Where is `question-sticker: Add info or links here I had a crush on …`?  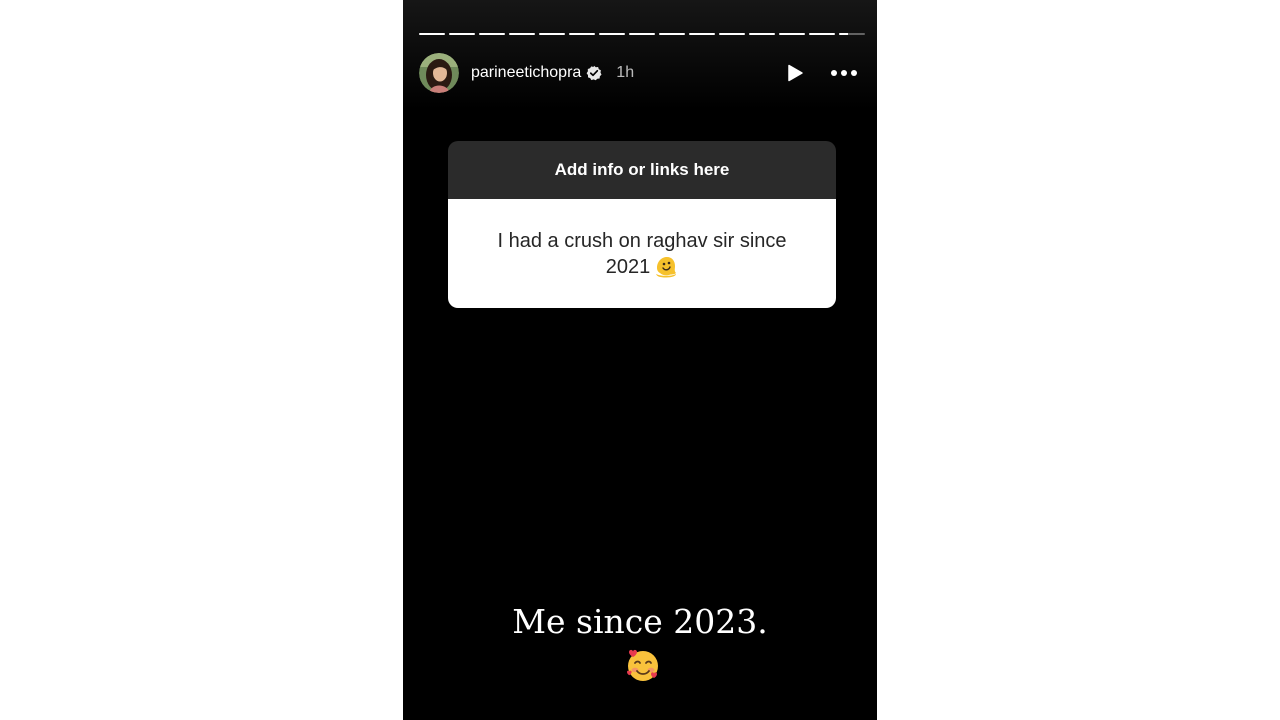 question-sticker: Add info or links here I had a crush on … is located at coordinates (642, 224).